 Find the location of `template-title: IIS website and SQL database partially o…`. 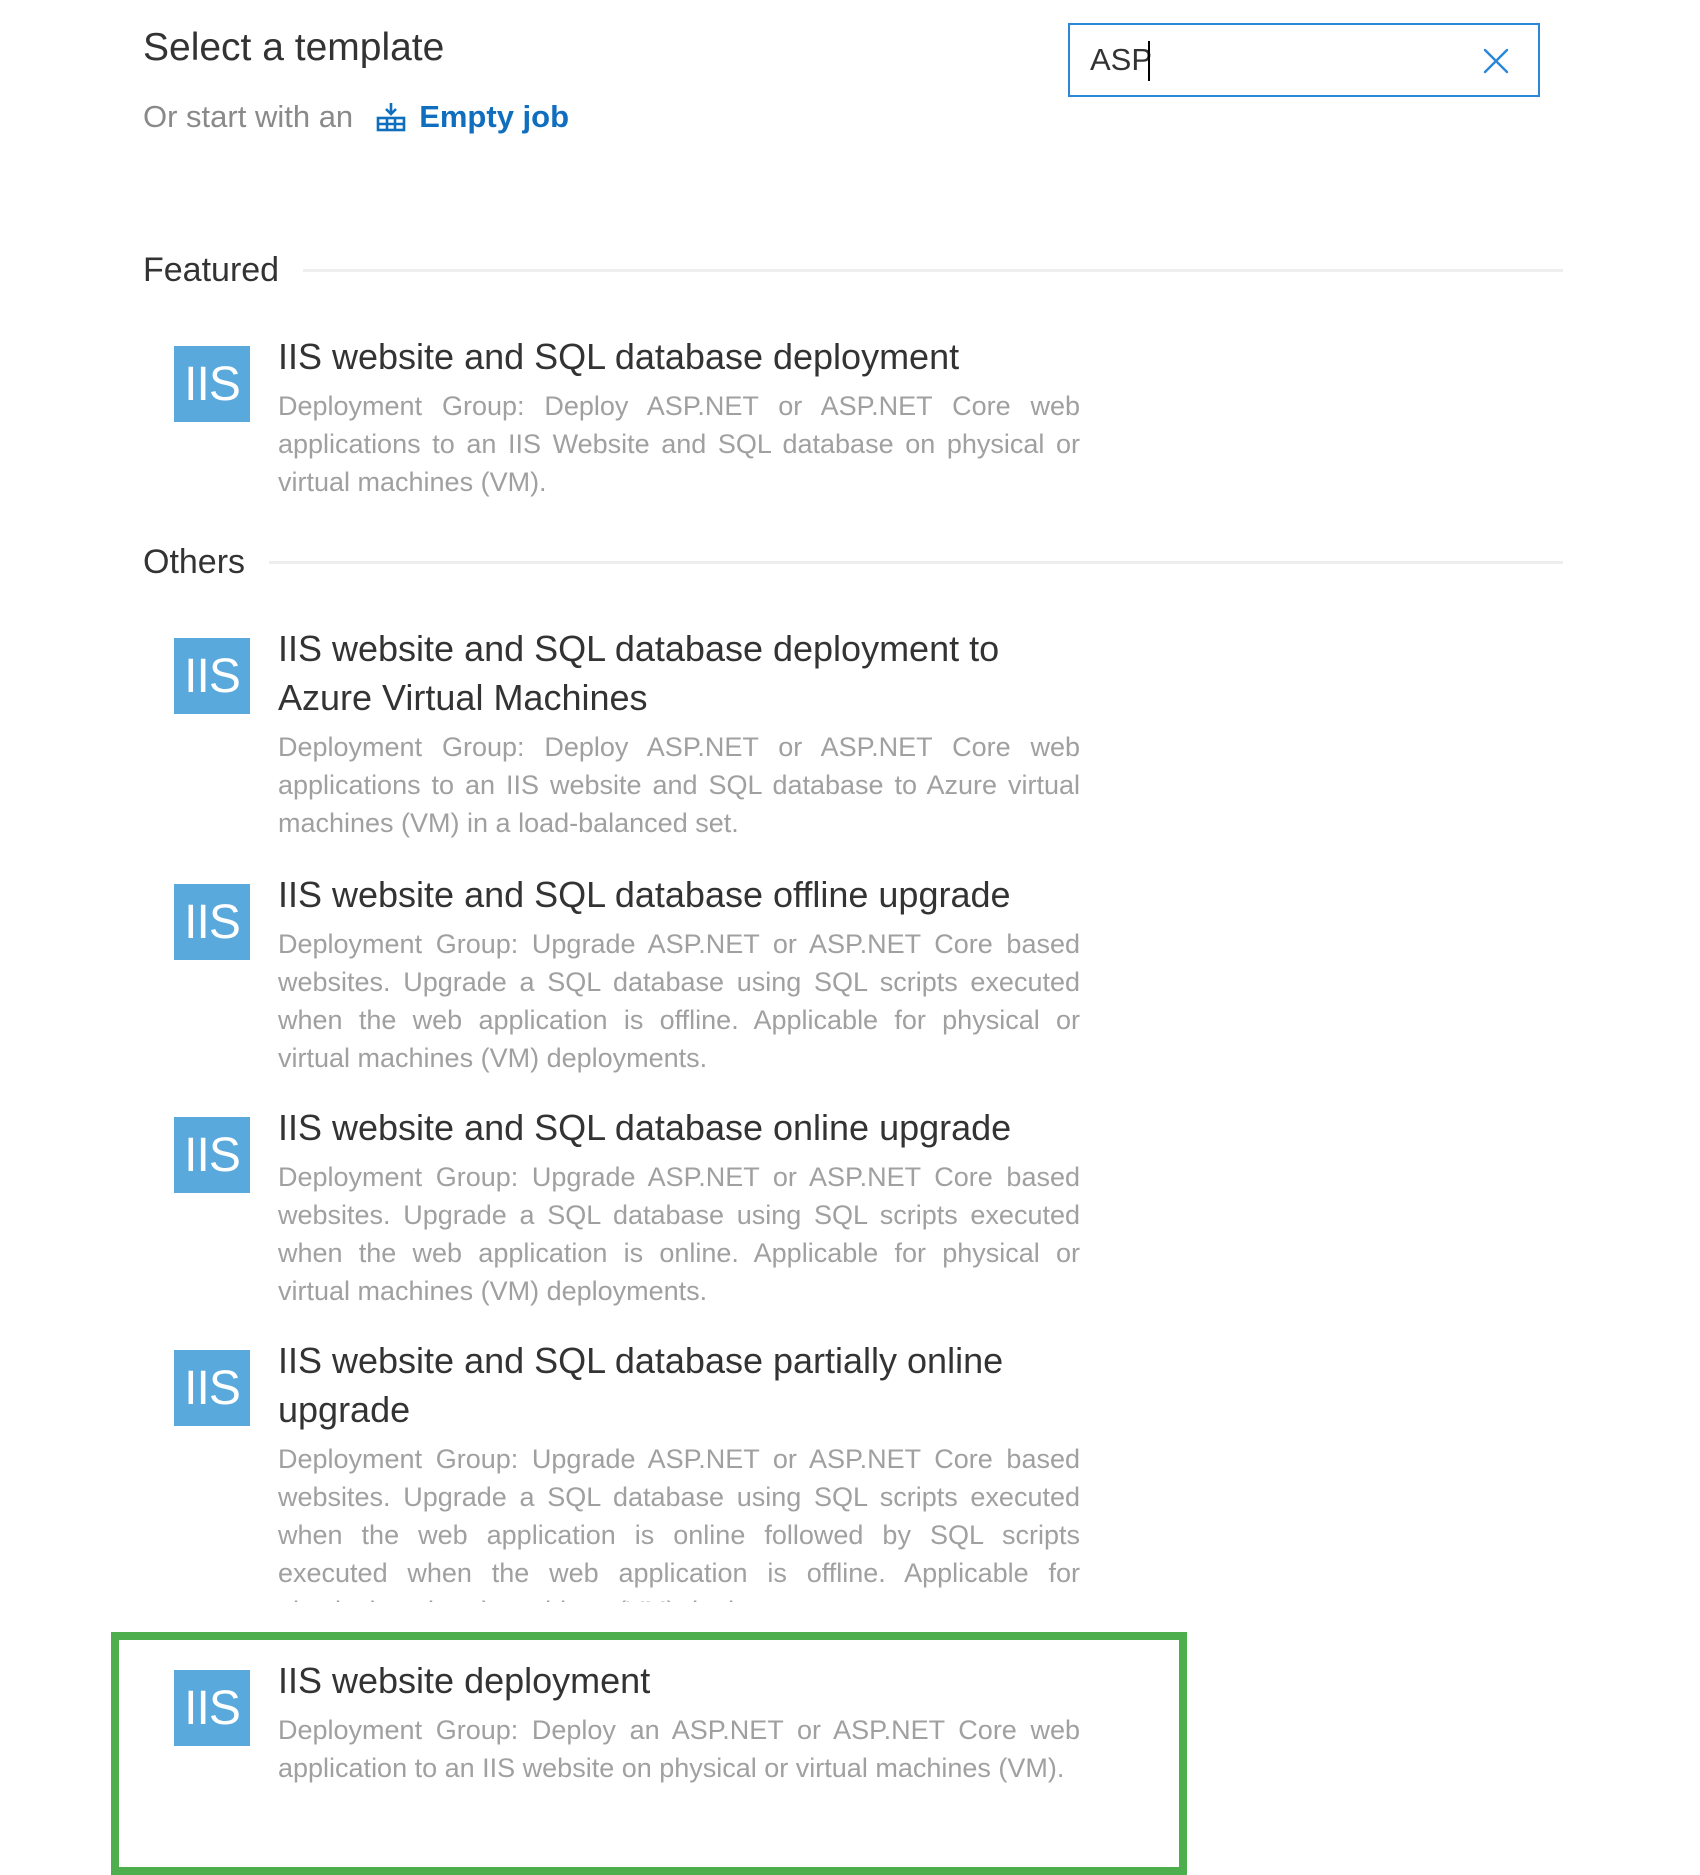

template-title: IIS website and SQL database partially o… is located at coordinates (641, 1385).